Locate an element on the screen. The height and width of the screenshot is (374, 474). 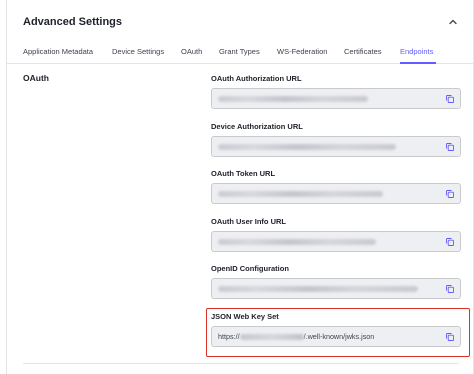
tab-device-settings: Device Settings is located at coordinates (138, 51).